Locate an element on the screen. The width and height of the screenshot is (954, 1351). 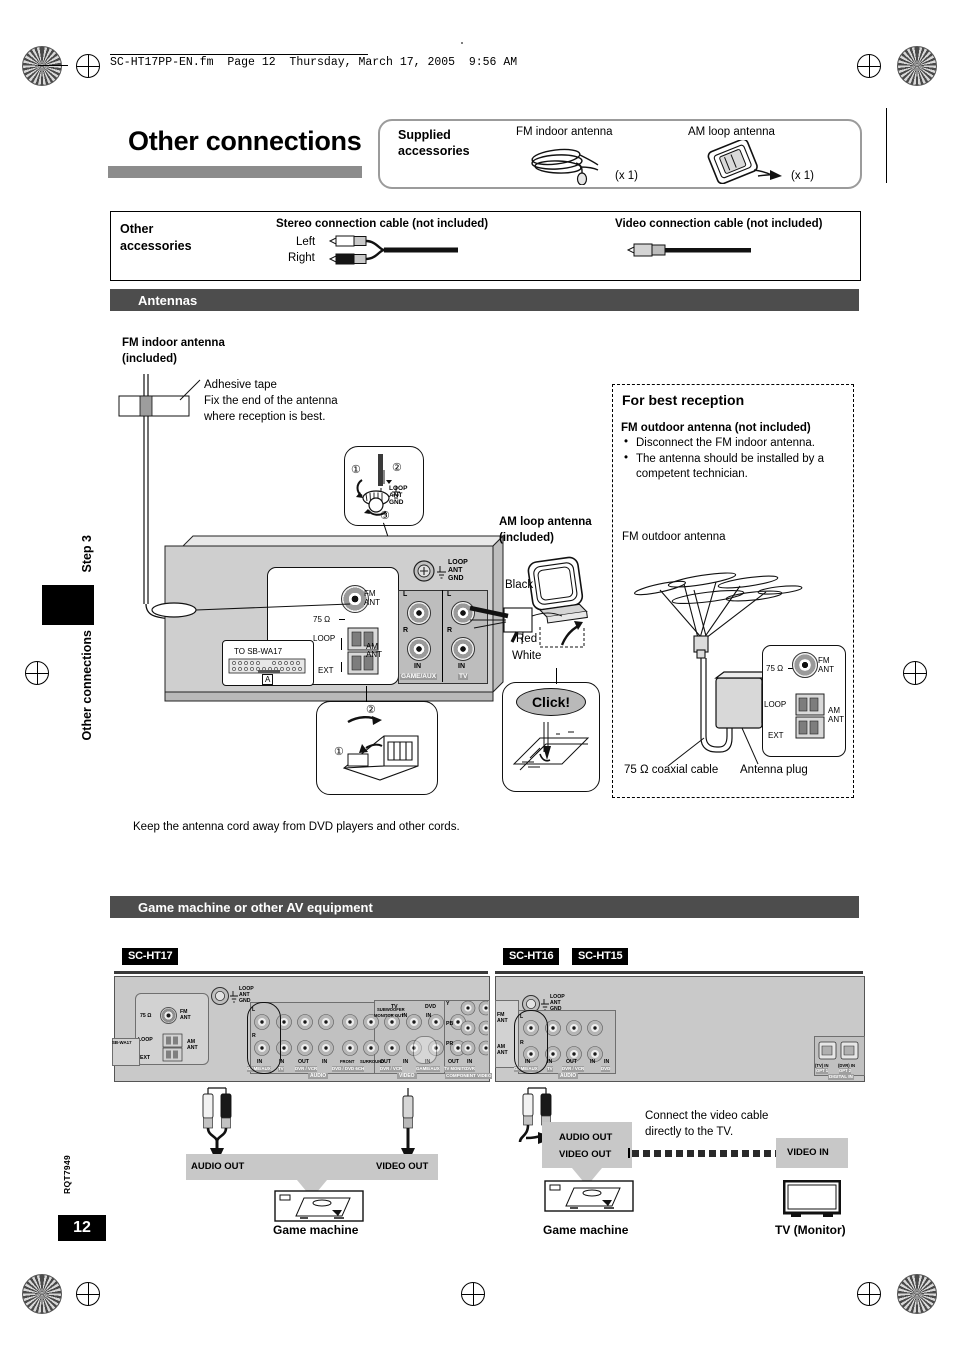
ht17-game-machine-icon is located at coordinates (319, 1206).